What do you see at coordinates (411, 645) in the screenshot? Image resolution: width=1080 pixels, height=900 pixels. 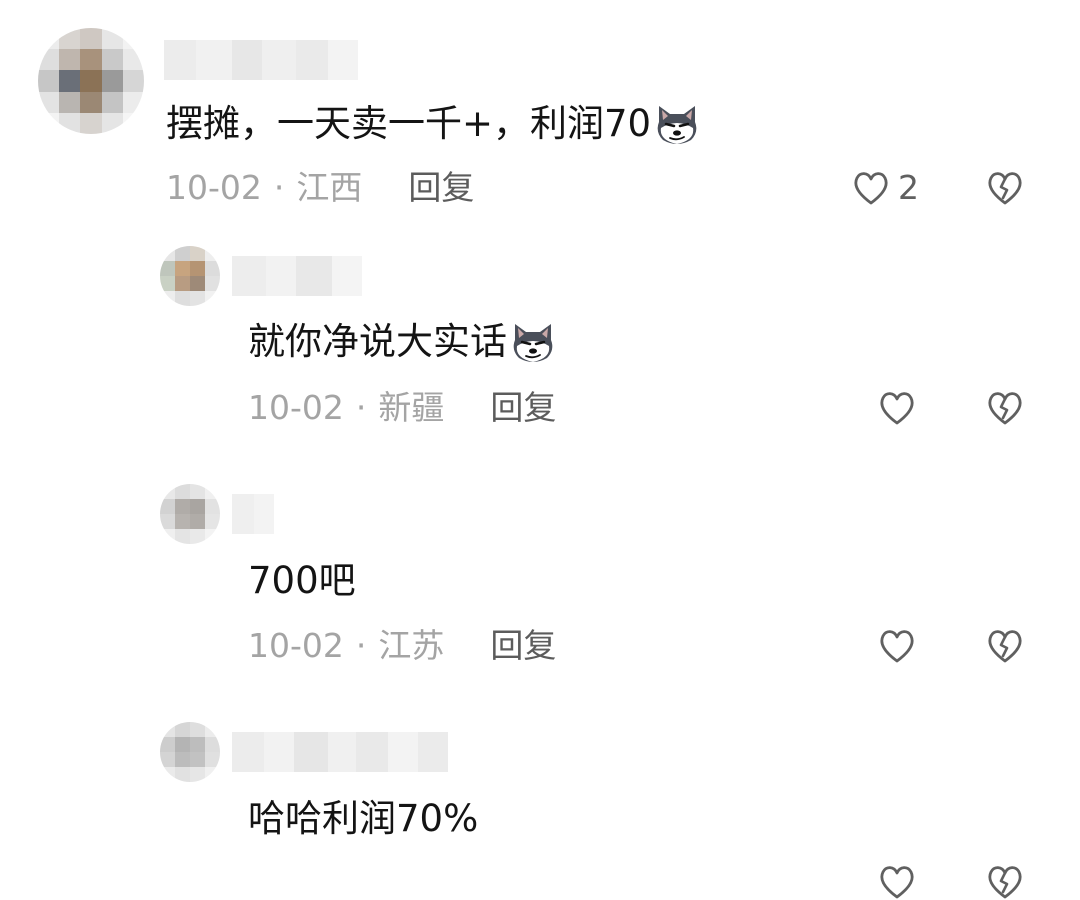 I see `comment-location: 江苏` at bounding box center [411, 645].